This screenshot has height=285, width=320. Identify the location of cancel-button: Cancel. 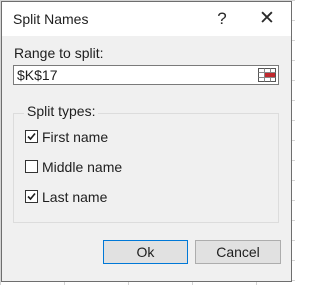
(238, 252).